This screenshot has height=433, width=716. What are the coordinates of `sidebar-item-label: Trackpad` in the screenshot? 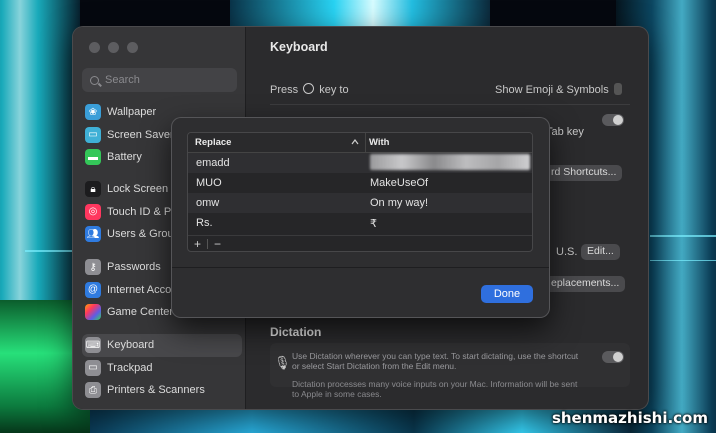 It's located at (130, 367).